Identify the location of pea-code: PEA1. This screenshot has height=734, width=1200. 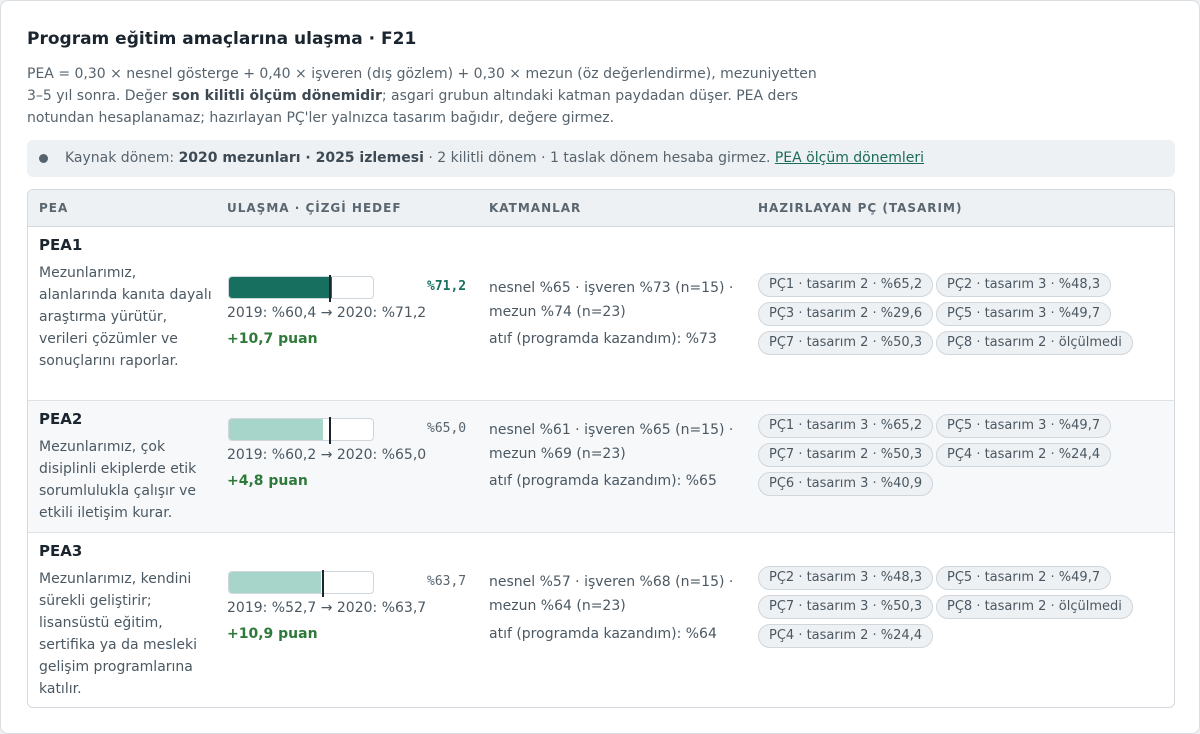
(61, 245).